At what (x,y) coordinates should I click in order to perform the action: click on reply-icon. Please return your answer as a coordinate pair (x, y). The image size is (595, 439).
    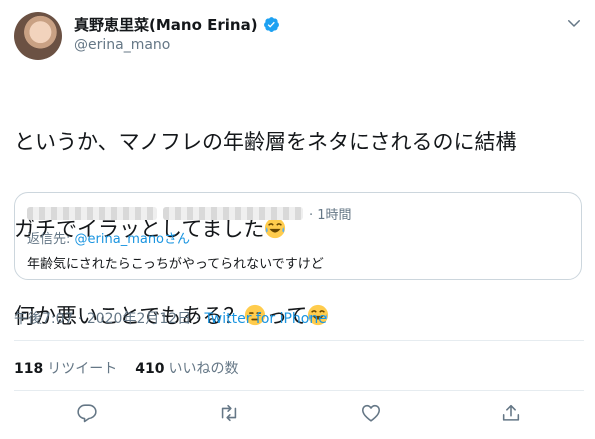
    Looking at the image, I should click on (87, 413).